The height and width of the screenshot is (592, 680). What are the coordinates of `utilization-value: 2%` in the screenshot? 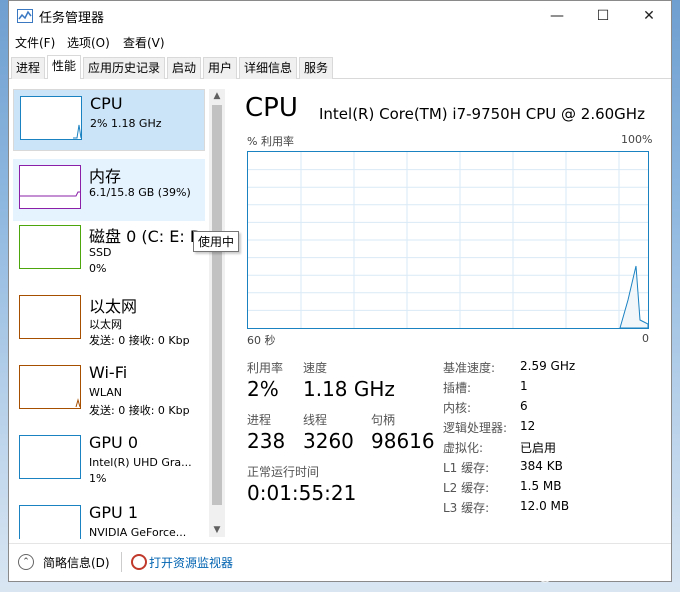 It's located at (263, 389).